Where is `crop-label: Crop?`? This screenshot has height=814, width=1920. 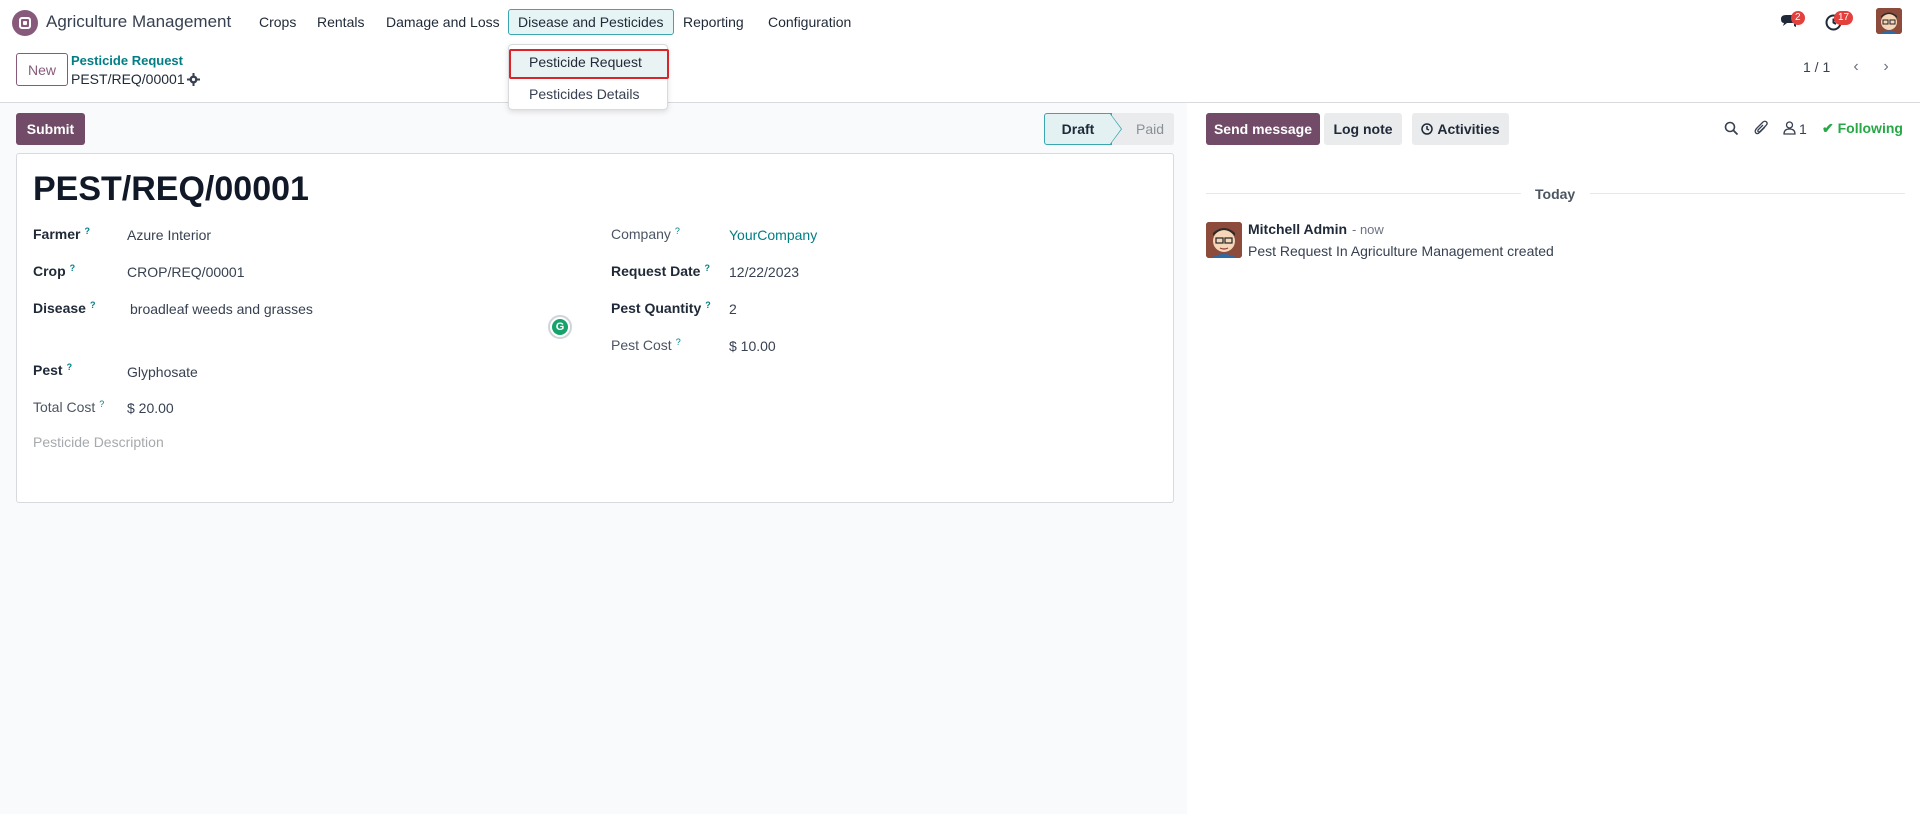
crop-label: Crop? is located at coordinates (54, 271).